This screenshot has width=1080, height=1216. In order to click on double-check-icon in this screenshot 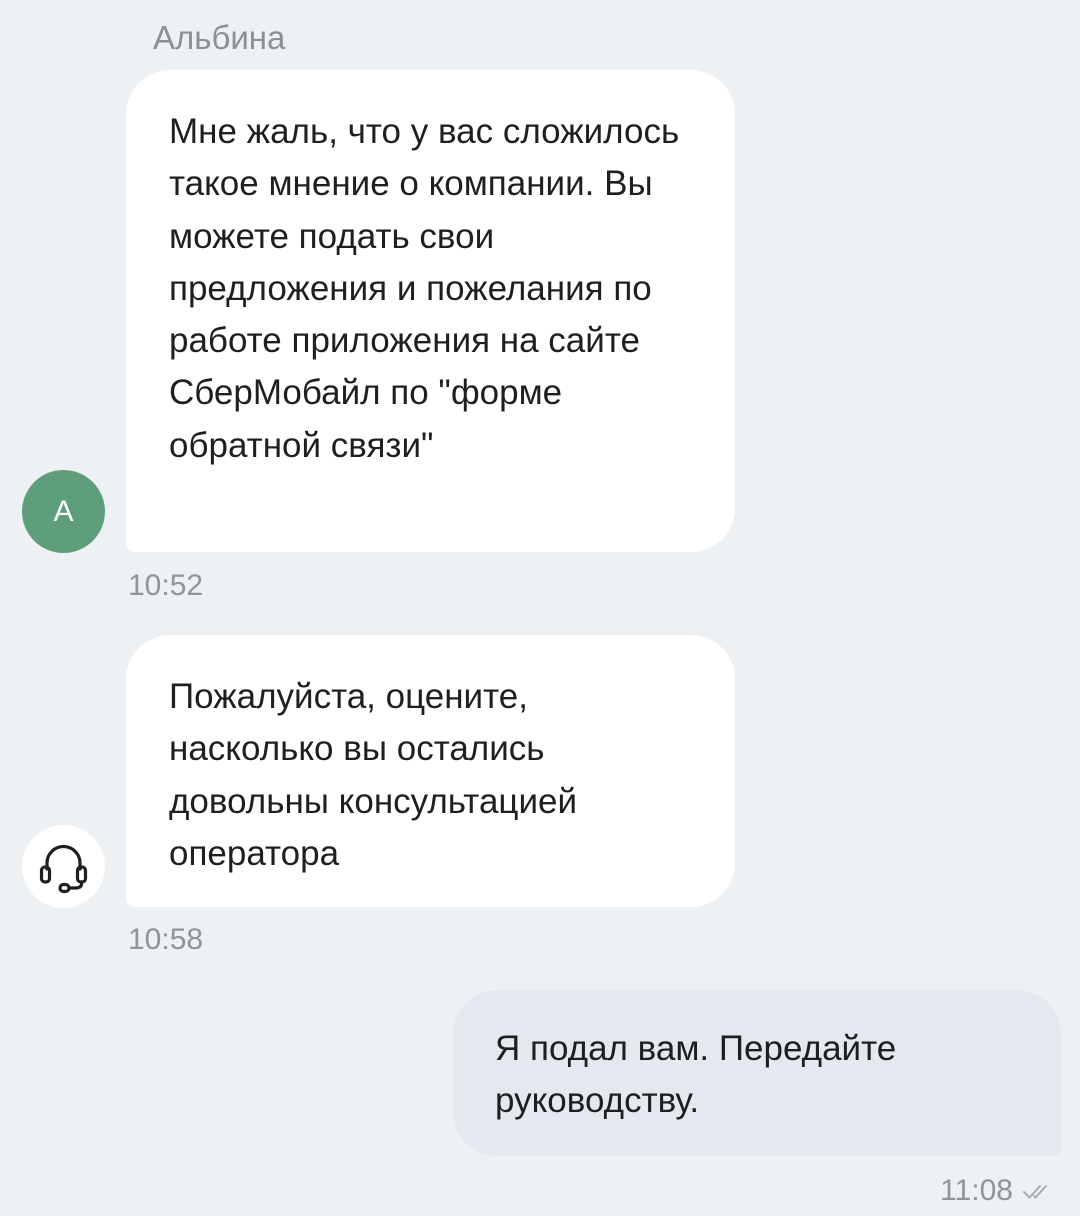, I will do `click(1035, 1192)`.